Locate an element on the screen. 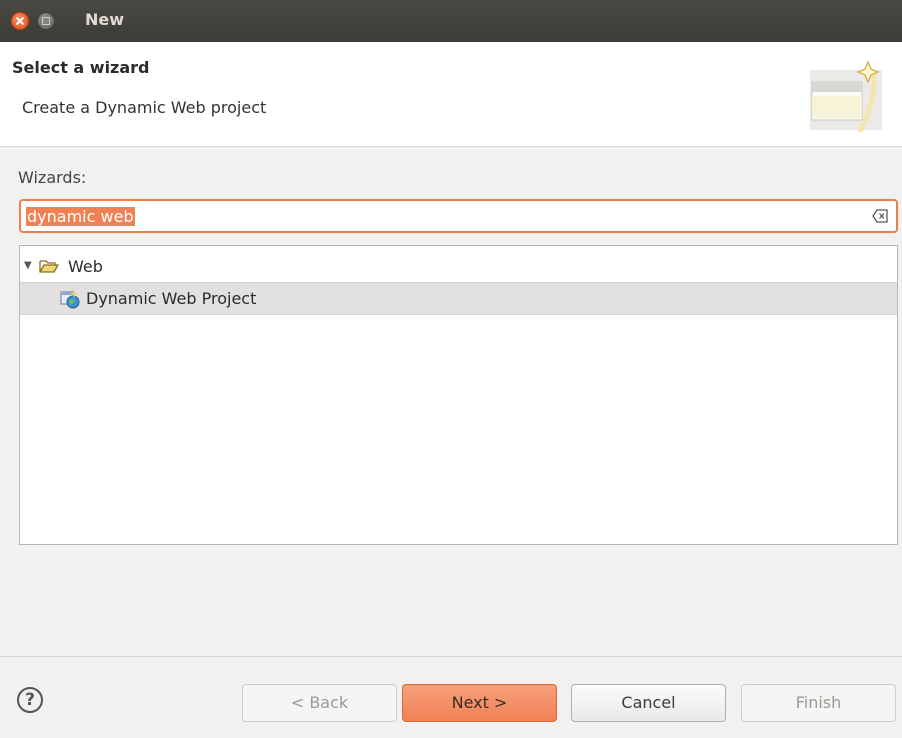 Image resolution: width=902 pixels, height=738 pixels. finish-button: Finish is located at coordinates (818, 703).